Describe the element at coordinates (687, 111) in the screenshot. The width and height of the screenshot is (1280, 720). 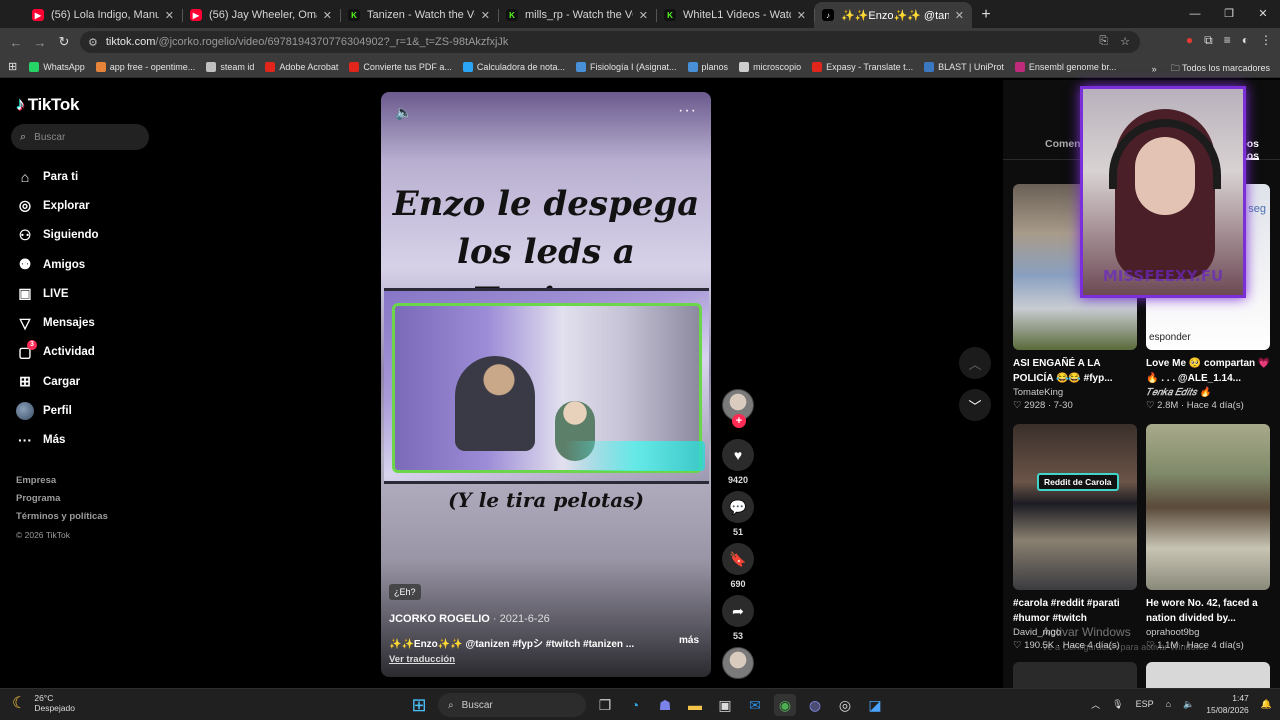
I see `video-options-icon: ···` at that location.